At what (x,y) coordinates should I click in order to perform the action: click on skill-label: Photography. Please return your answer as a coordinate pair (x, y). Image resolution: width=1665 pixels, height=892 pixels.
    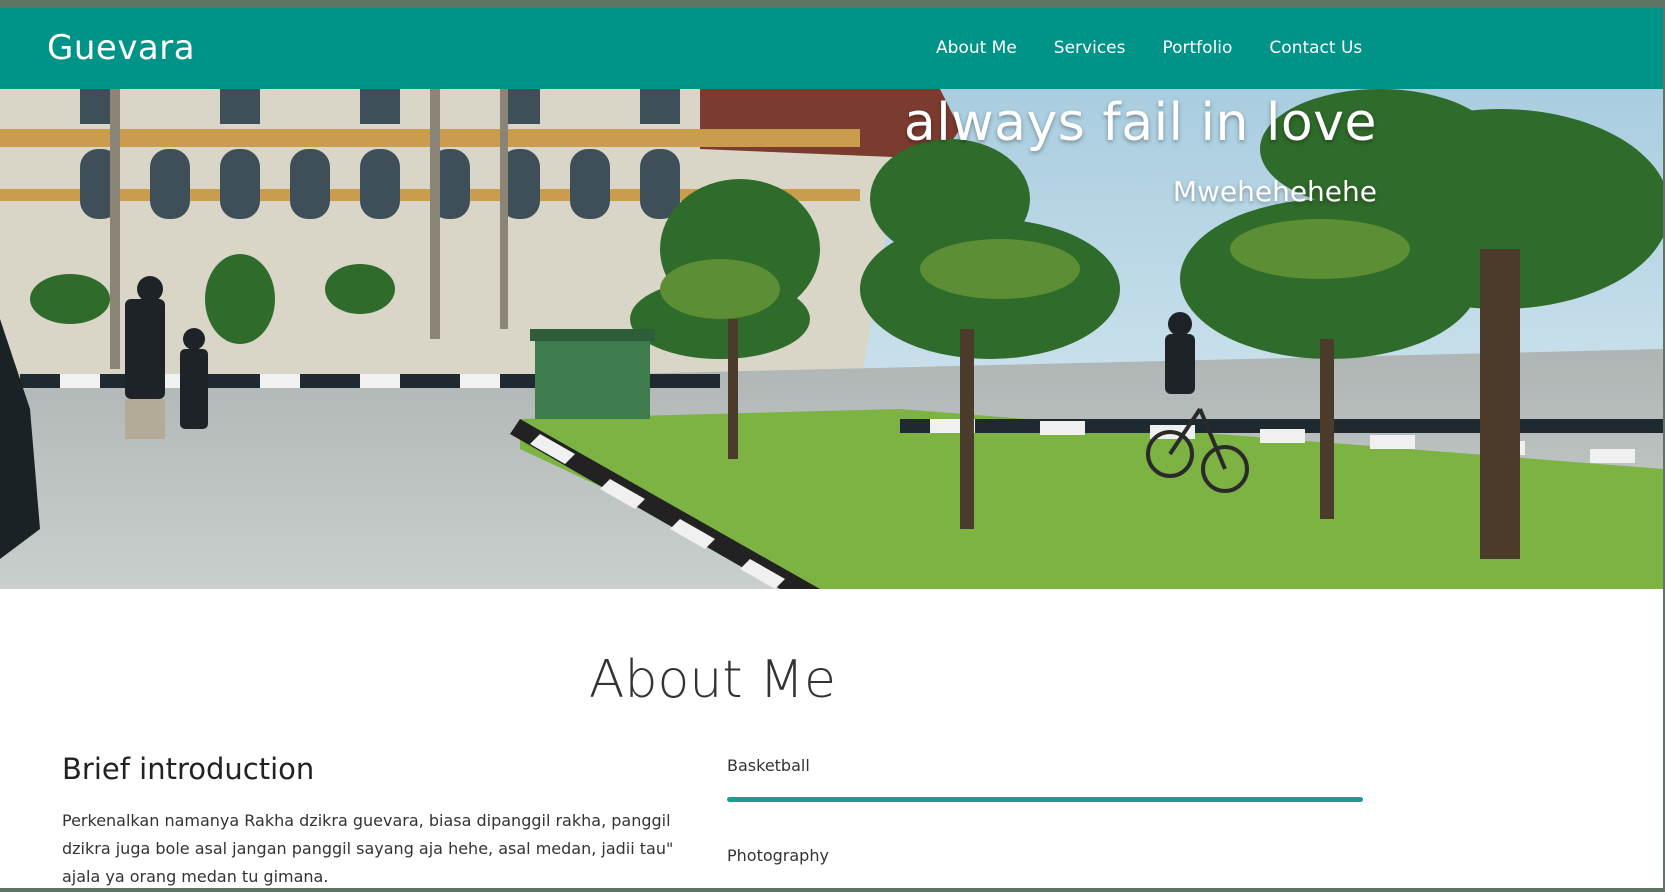
    Looking at the image, I should click on (778, 855).